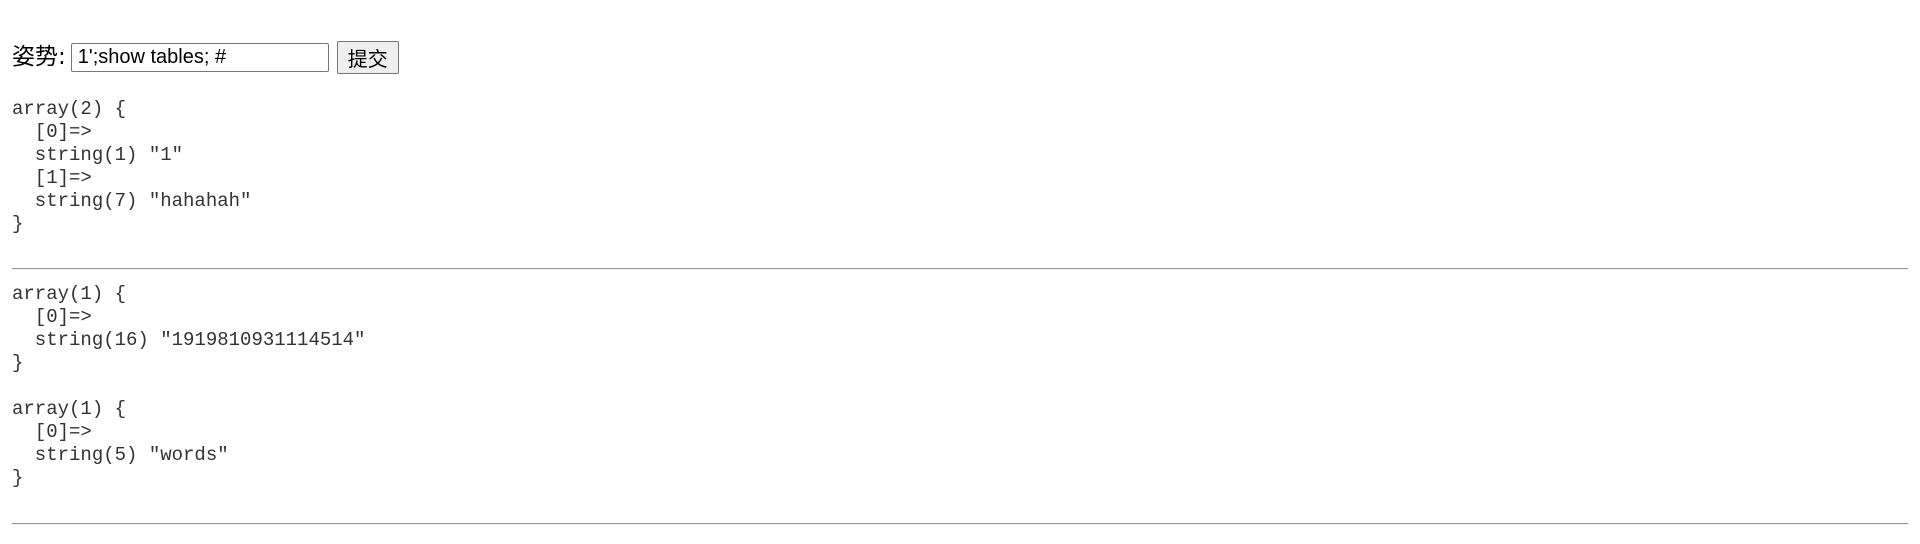 The width and height of the screenshot is (1920, 544). Describe the element at coordinates (199, 57) in the screenshot. I see `query-input` at that location.